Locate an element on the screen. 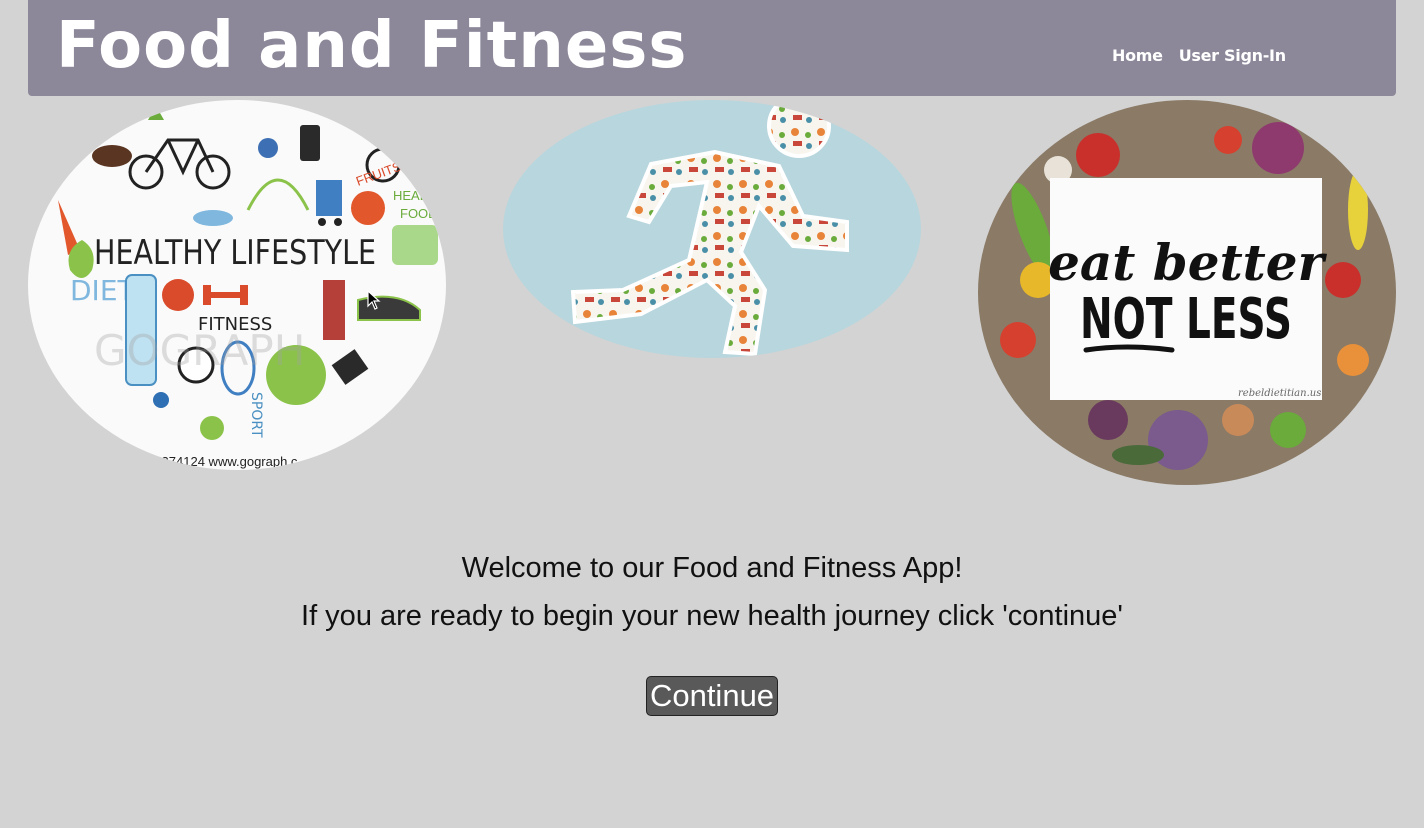  food-label: FOOD is located at coordinates (419, 213).